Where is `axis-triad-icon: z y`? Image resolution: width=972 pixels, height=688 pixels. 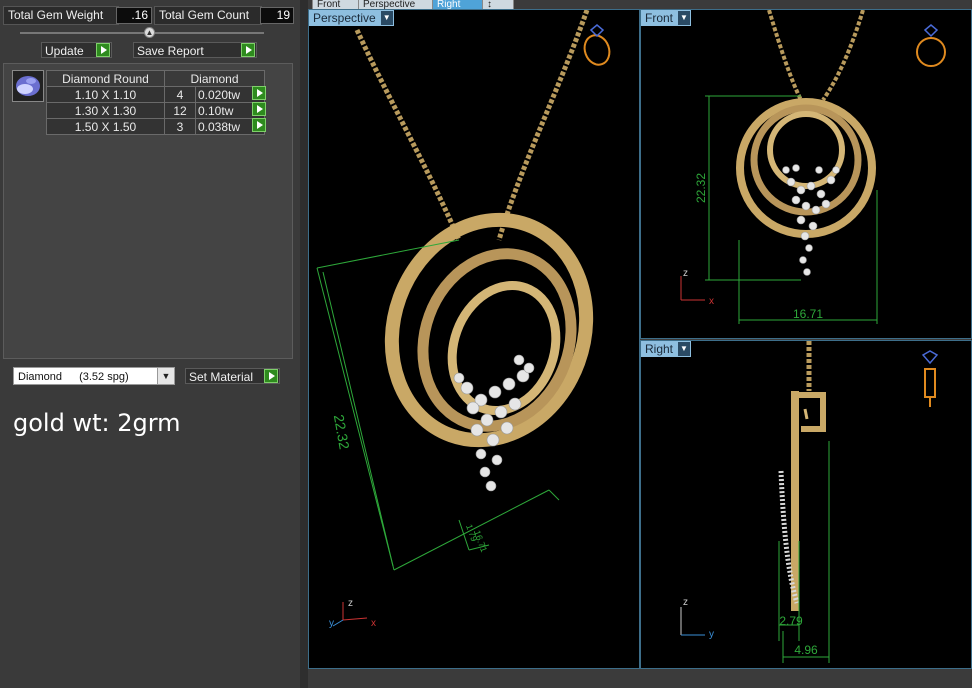 axis-triad-icon: z y is located at coordinates (697, 618).